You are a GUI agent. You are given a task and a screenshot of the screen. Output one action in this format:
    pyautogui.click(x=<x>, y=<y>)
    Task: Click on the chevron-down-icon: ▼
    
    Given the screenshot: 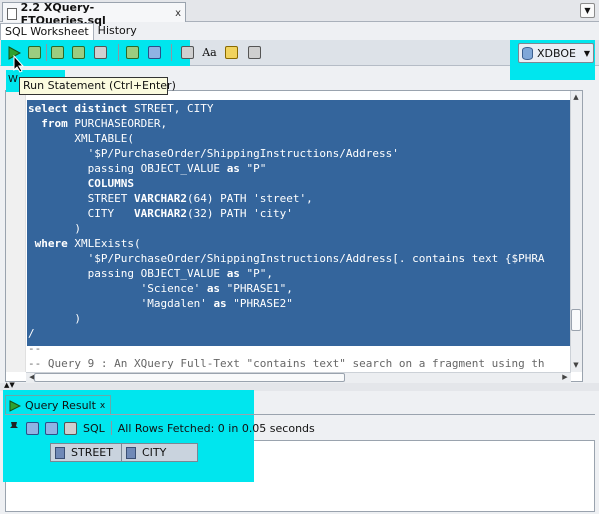 What is the action you would take?
    pyautogui.click(x=586, y=53)
    